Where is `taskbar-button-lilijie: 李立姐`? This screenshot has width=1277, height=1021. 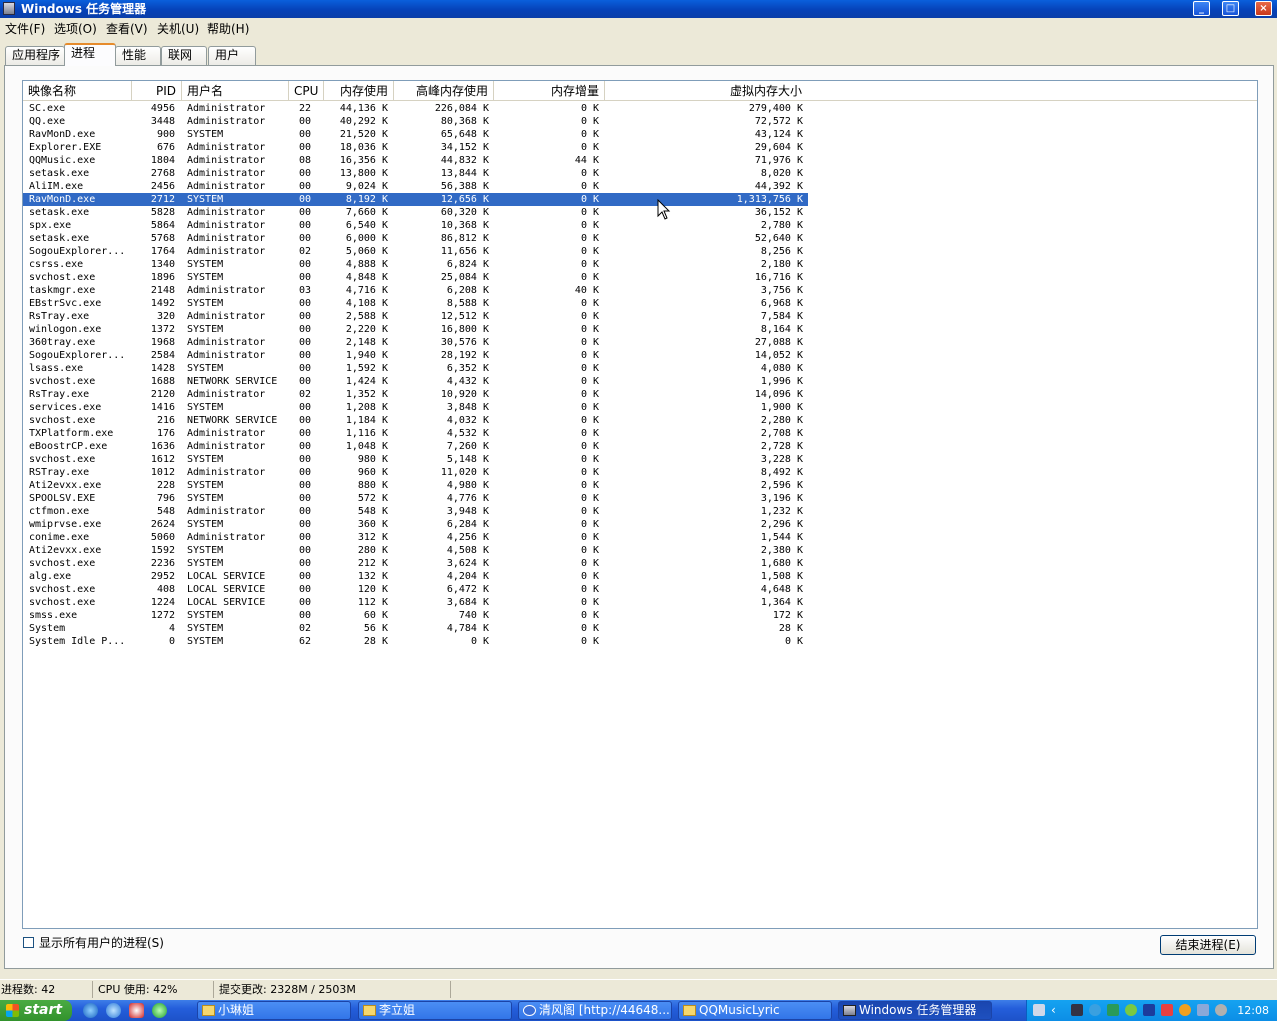 taskbar-button-lilijie: 李立姐 is located at coordinates (435, 1010).